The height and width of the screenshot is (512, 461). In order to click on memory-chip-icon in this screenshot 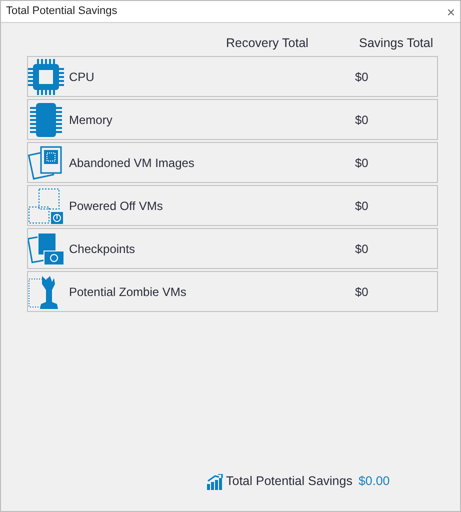, I will do `click(46, 120)`.